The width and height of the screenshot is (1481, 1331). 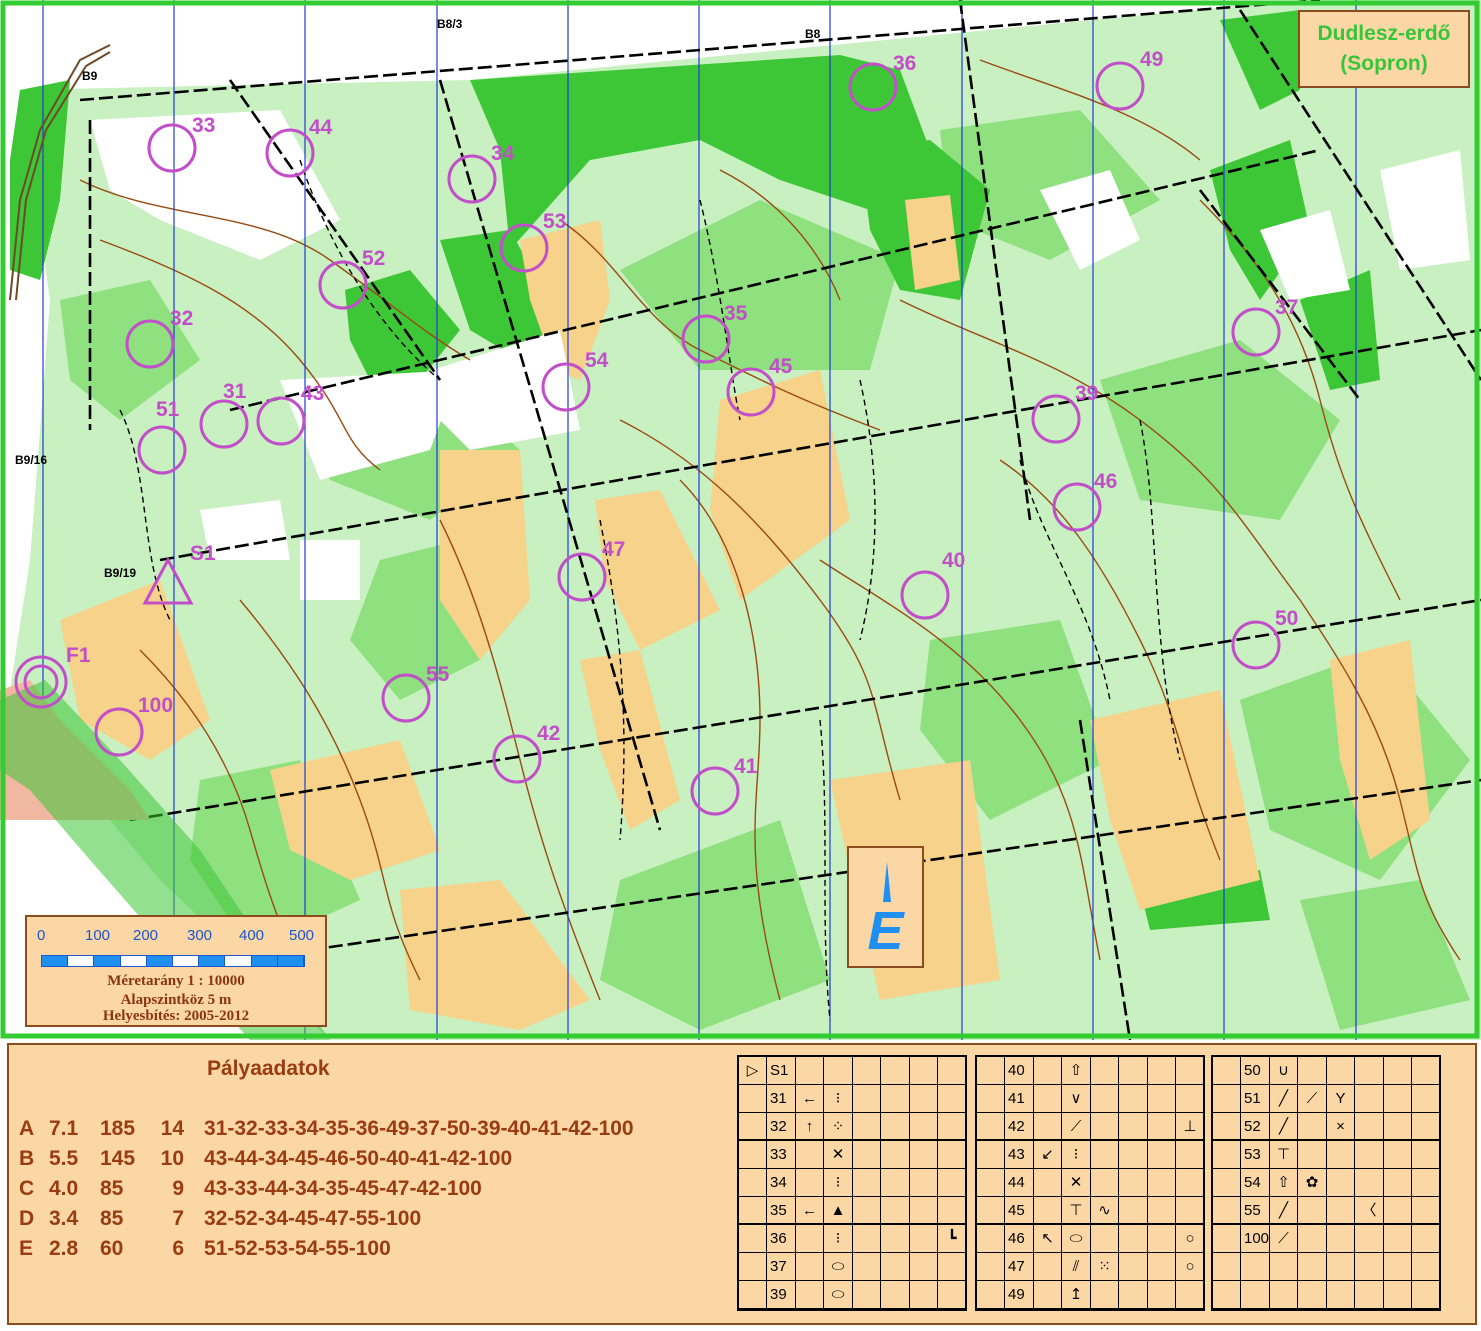 What do you see at coordinates (1019, 1295) in the screenshot?
I see `control-code: 49` at bounding box center [1019, 1295].